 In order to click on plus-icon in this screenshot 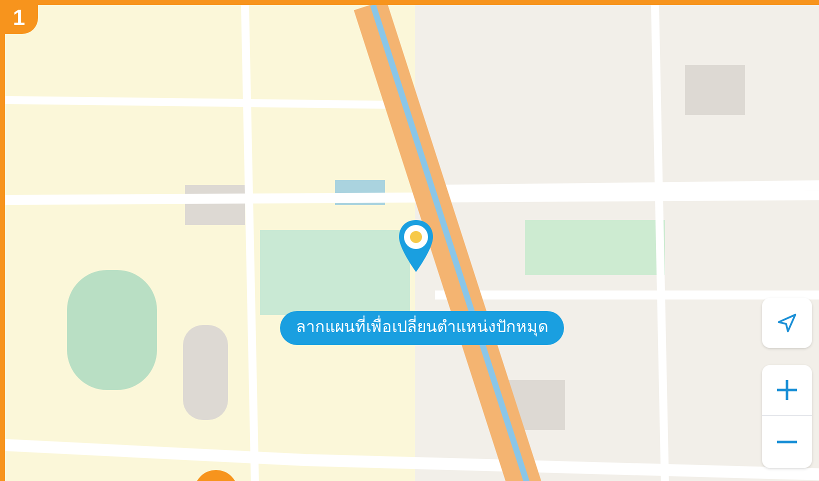, I will do `click(787, 390)`.